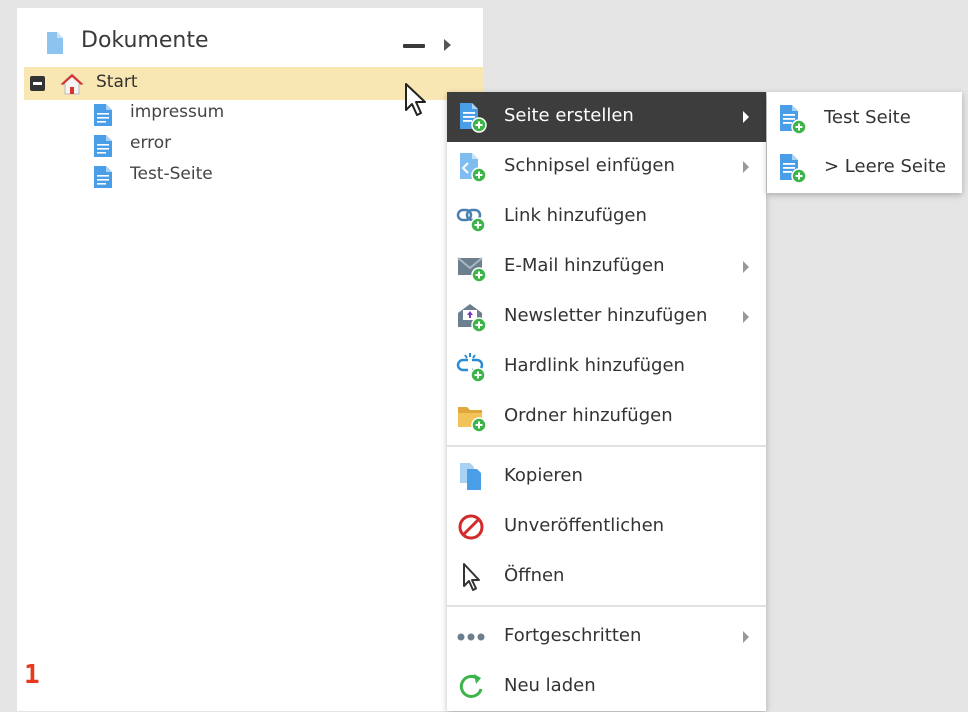 This screenshot has width=968, height=712. I want to click on menu-item-label: Ordner hinzufügen, so click(588, 415).